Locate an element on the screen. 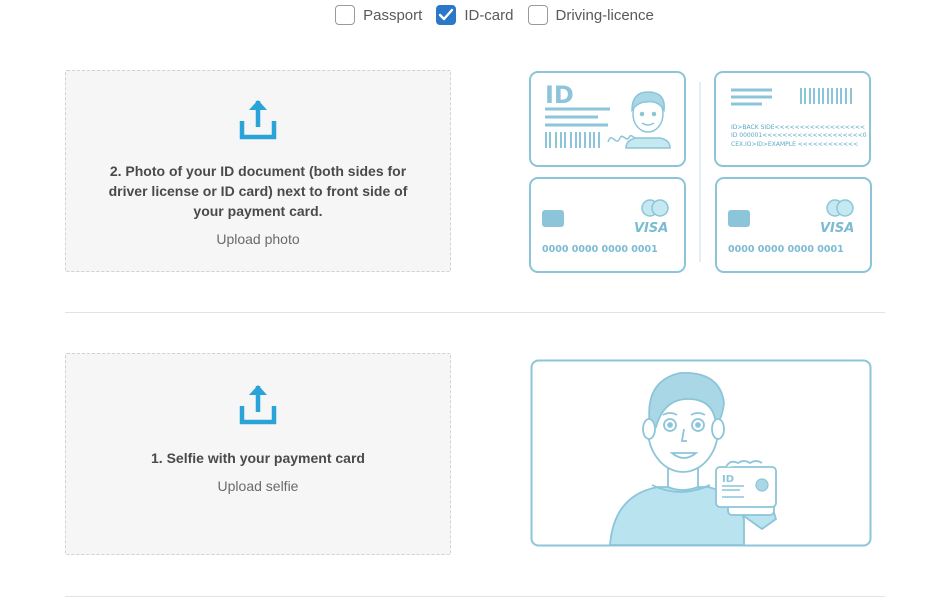 This screenshot has width=949, height=613. checkmark-icon is located at coordinates (446, 14).